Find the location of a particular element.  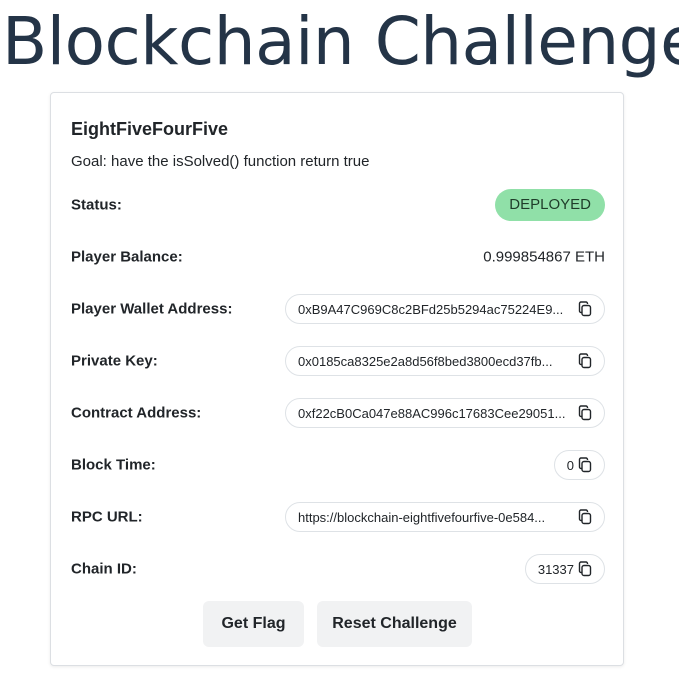

block-time-row: Block Time: 0 is located at coordinates (338, 465).